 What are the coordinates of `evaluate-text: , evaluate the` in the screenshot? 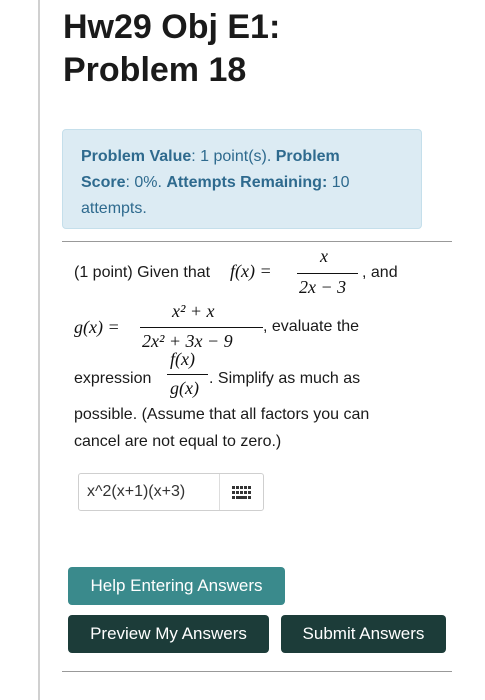 It's located at (311, 326).